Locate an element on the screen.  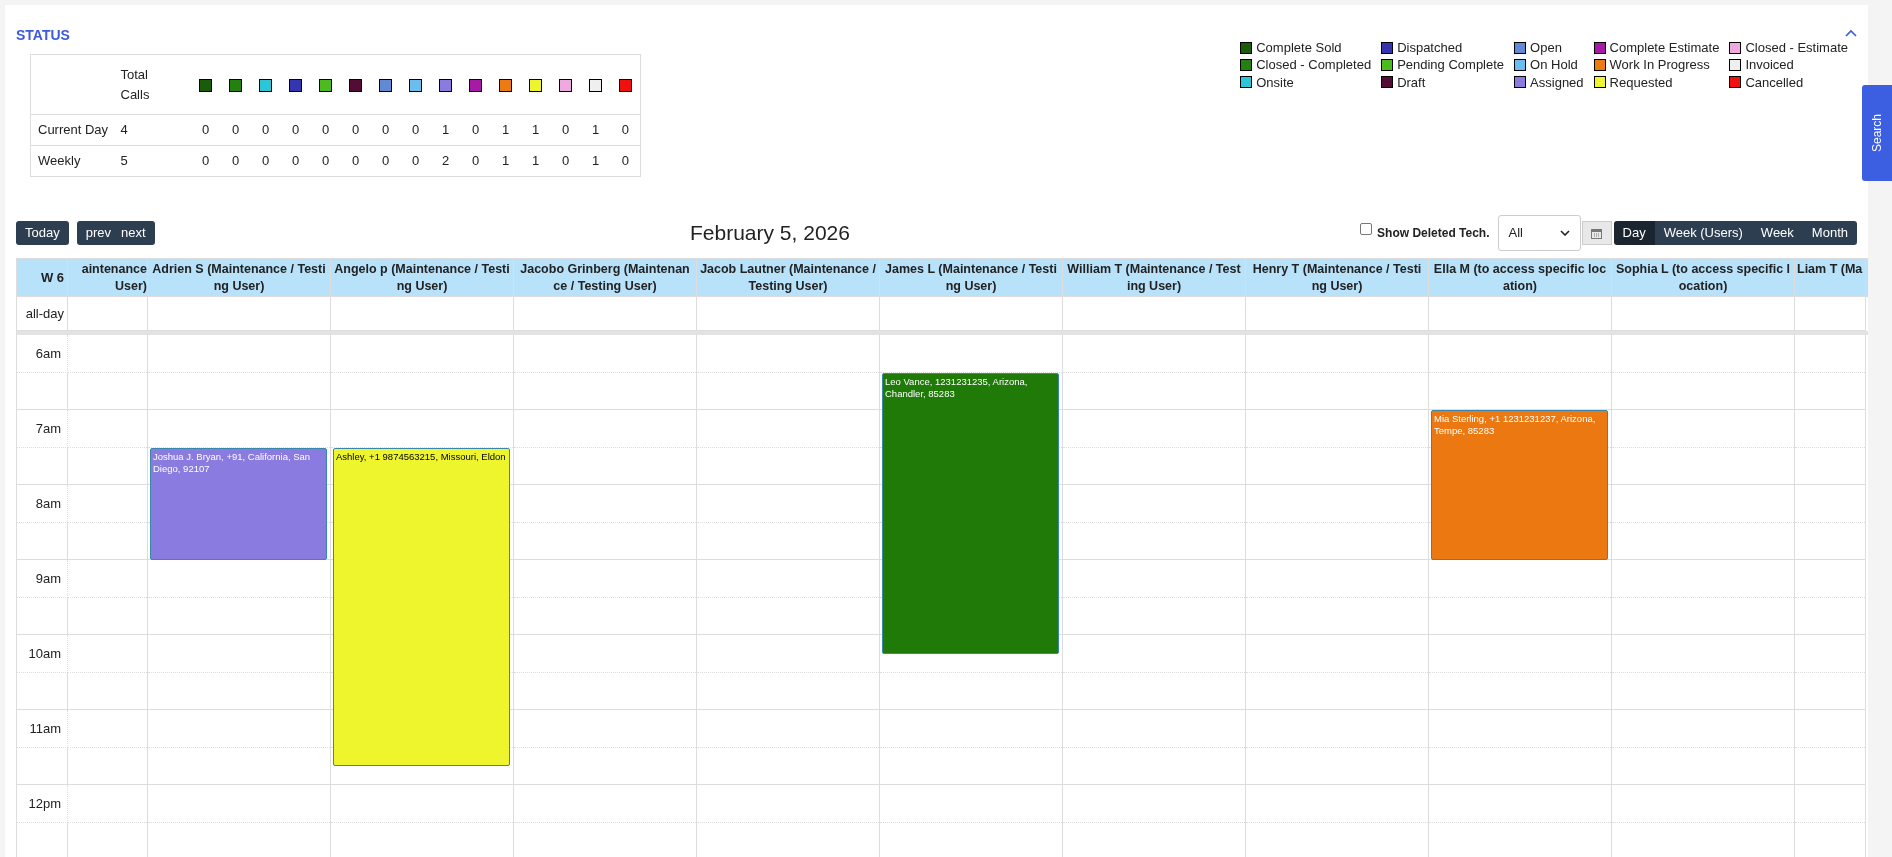
event-block: Leo Vance, 1231231235, Arizona, Chandler, 85283 is located at coordinates (970, 513).